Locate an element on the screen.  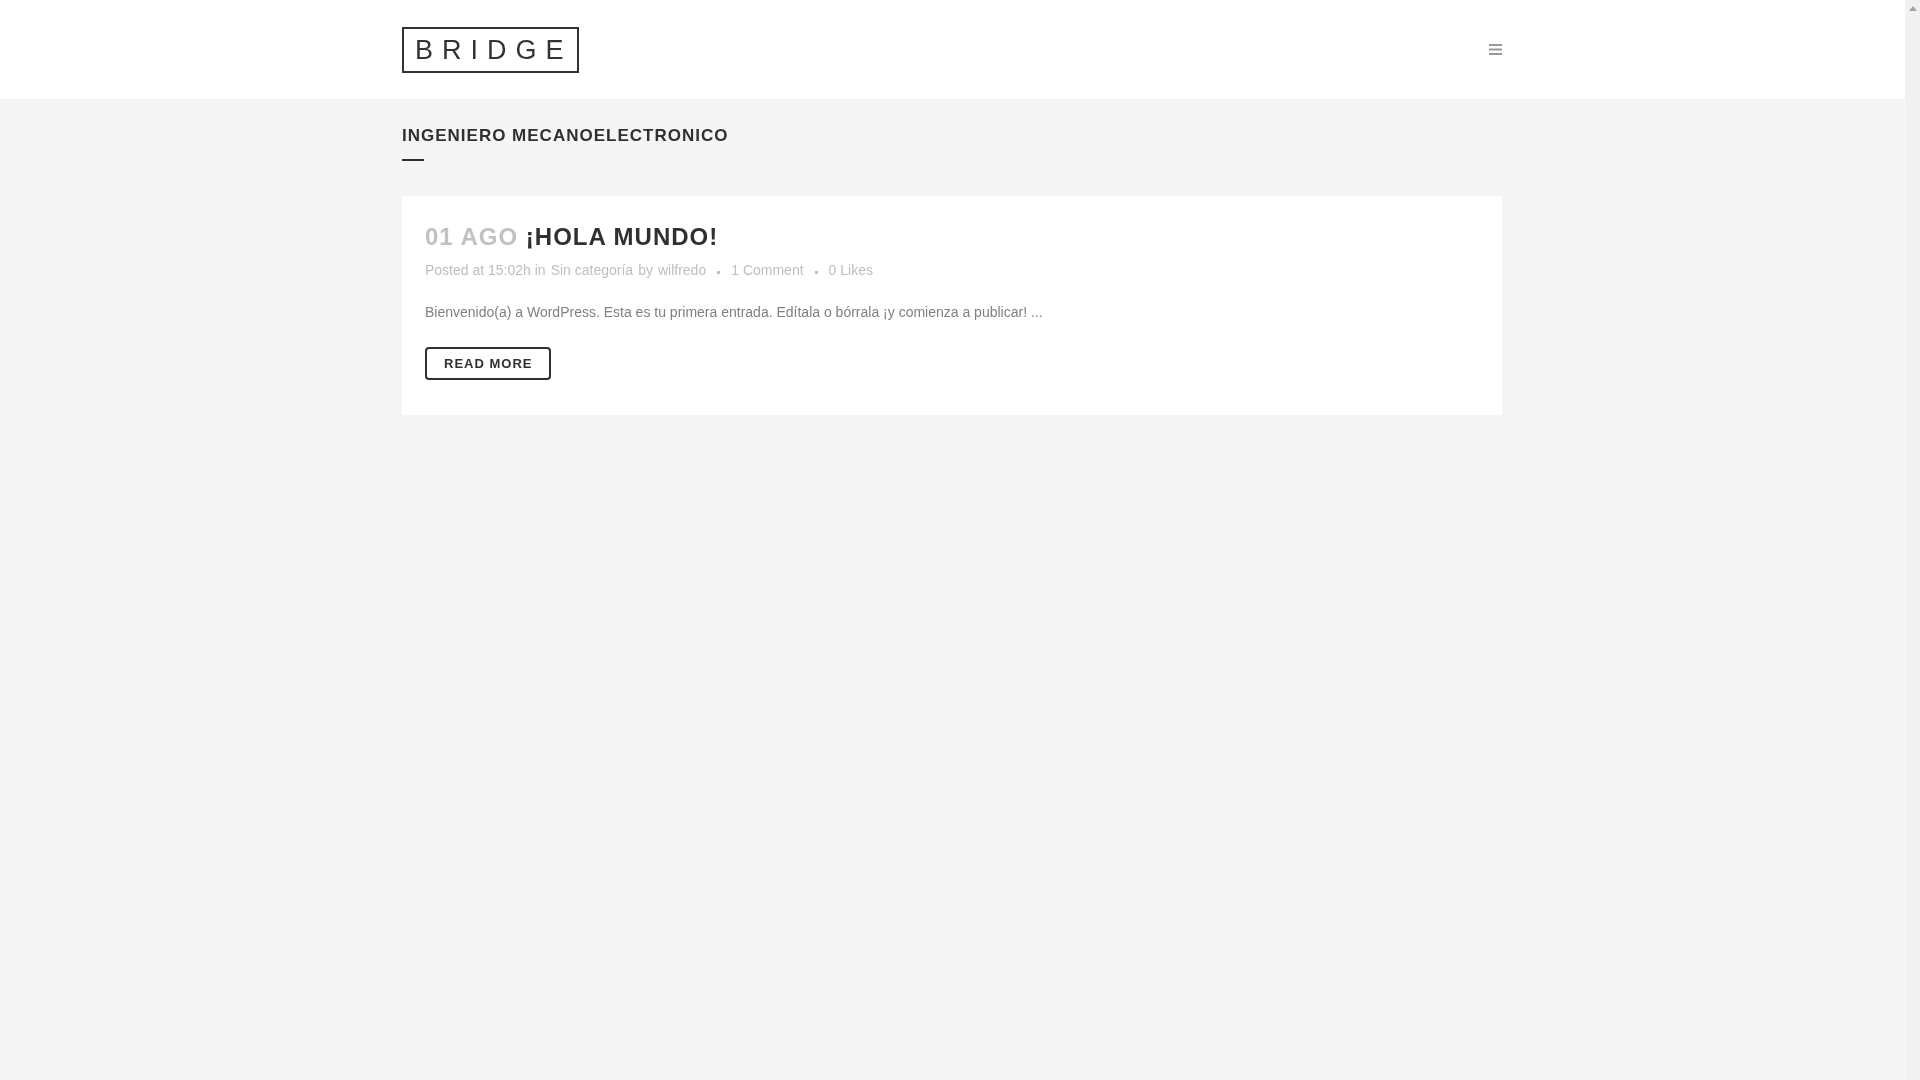
read-more-button: READ MORE is located at coordinates (488, 363).